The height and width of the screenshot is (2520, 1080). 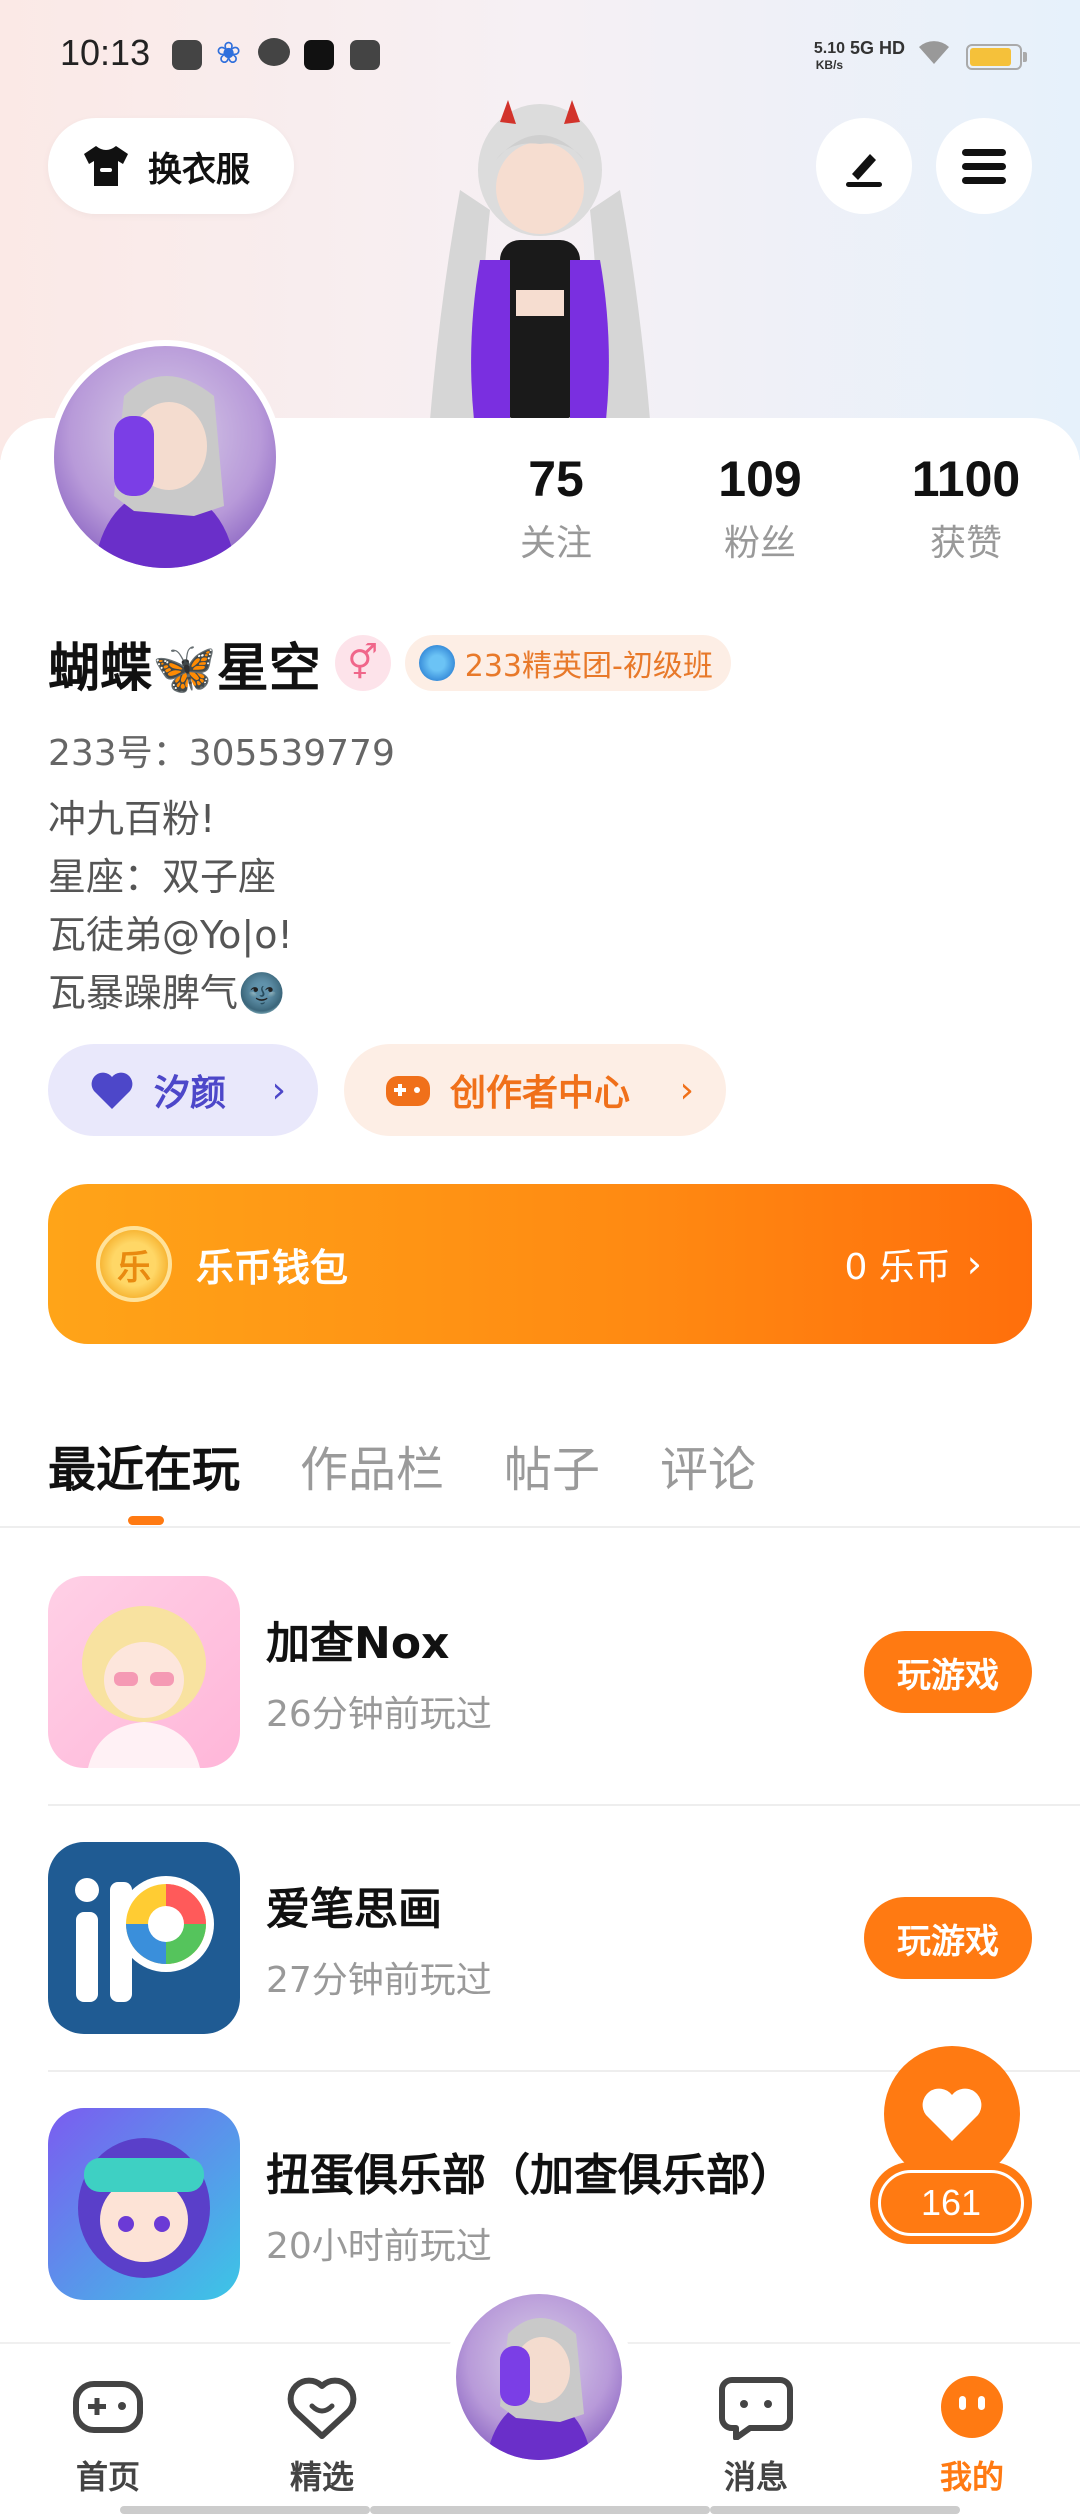 What do you see at coordinates (144, 1465) in the screenshot?
I see `tab-recent-played: 最近在玩` at bounding box center [144, 1465].